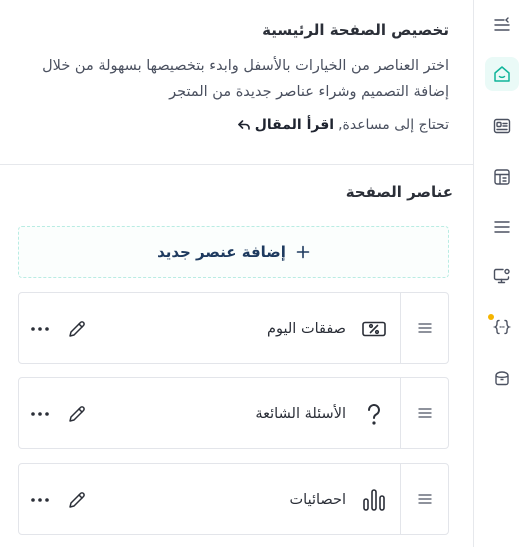  I want to click on section-title: عناصر الصفحة, so click(399, 192).